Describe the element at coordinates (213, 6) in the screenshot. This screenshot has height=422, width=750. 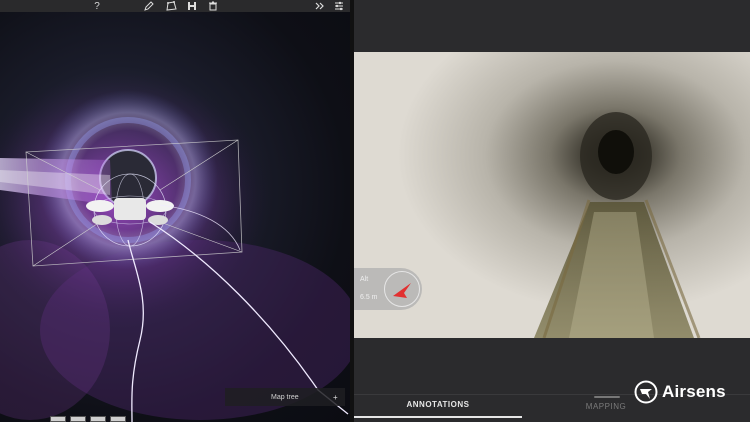
I see `trash-icon` at that location.